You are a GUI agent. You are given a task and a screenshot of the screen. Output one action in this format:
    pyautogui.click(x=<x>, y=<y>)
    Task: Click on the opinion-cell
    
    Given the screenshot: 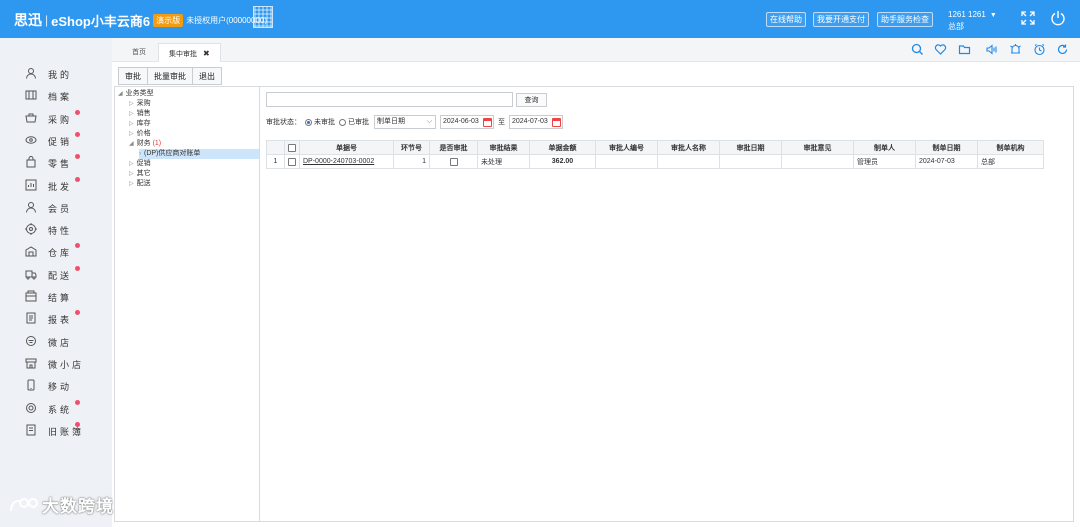 What is the action you would take?
    pyautogui.click(x=817, y=161)
    